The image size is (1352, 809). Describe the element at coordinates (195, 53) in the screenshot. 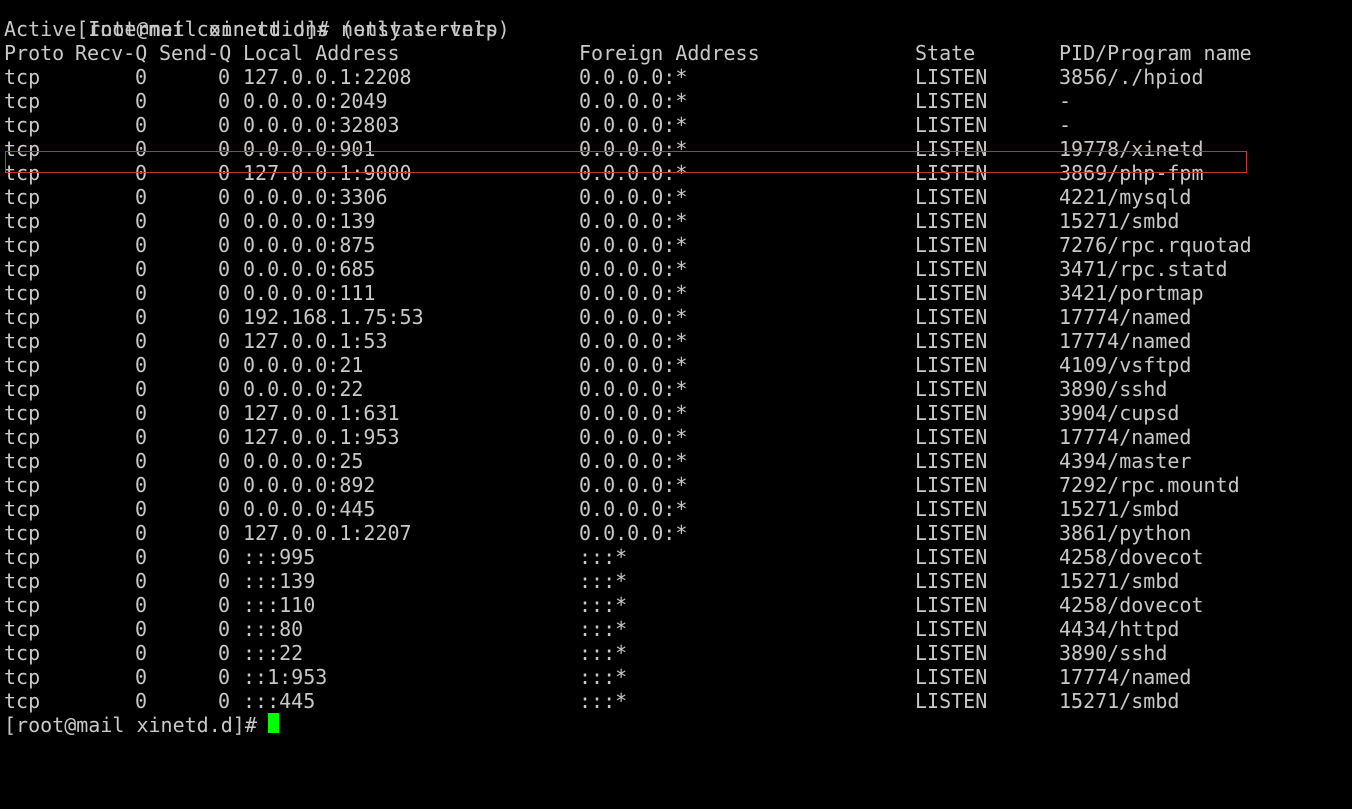

I see `header-send-q: Send-Q` at that location.